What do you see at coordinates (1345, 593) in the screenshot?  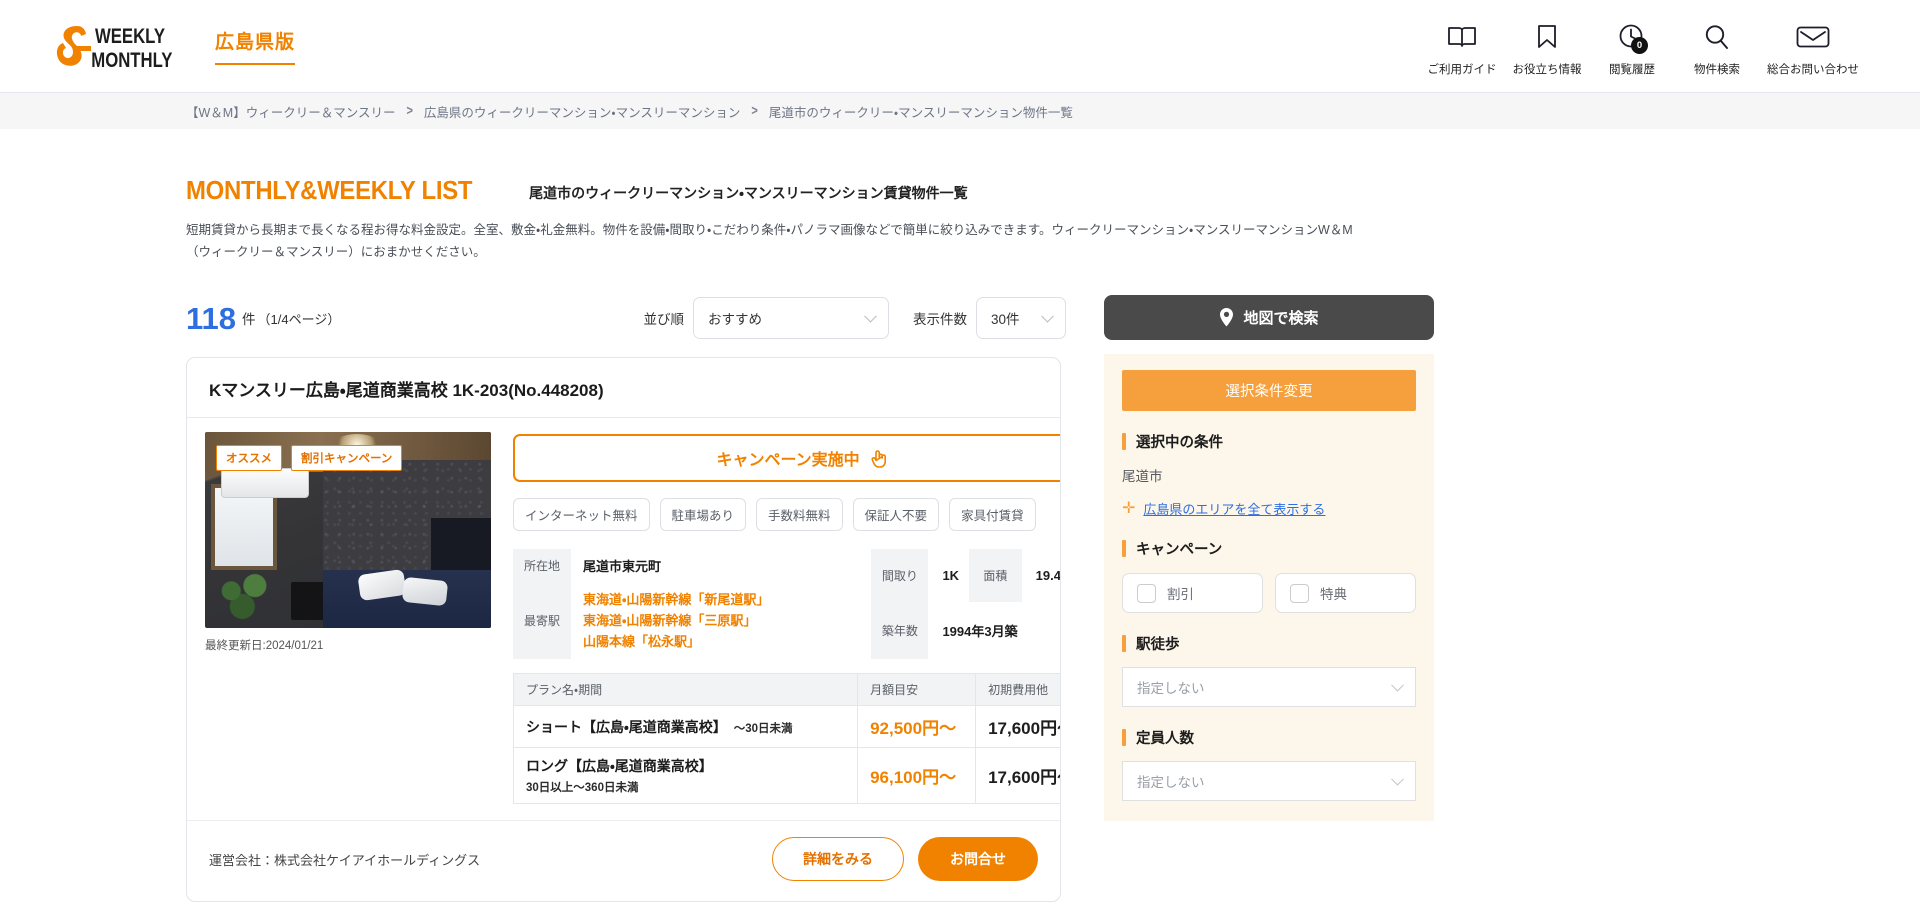 I see `campaign-checkbox-benefit: 特典` at bounding box center [1345, 593].